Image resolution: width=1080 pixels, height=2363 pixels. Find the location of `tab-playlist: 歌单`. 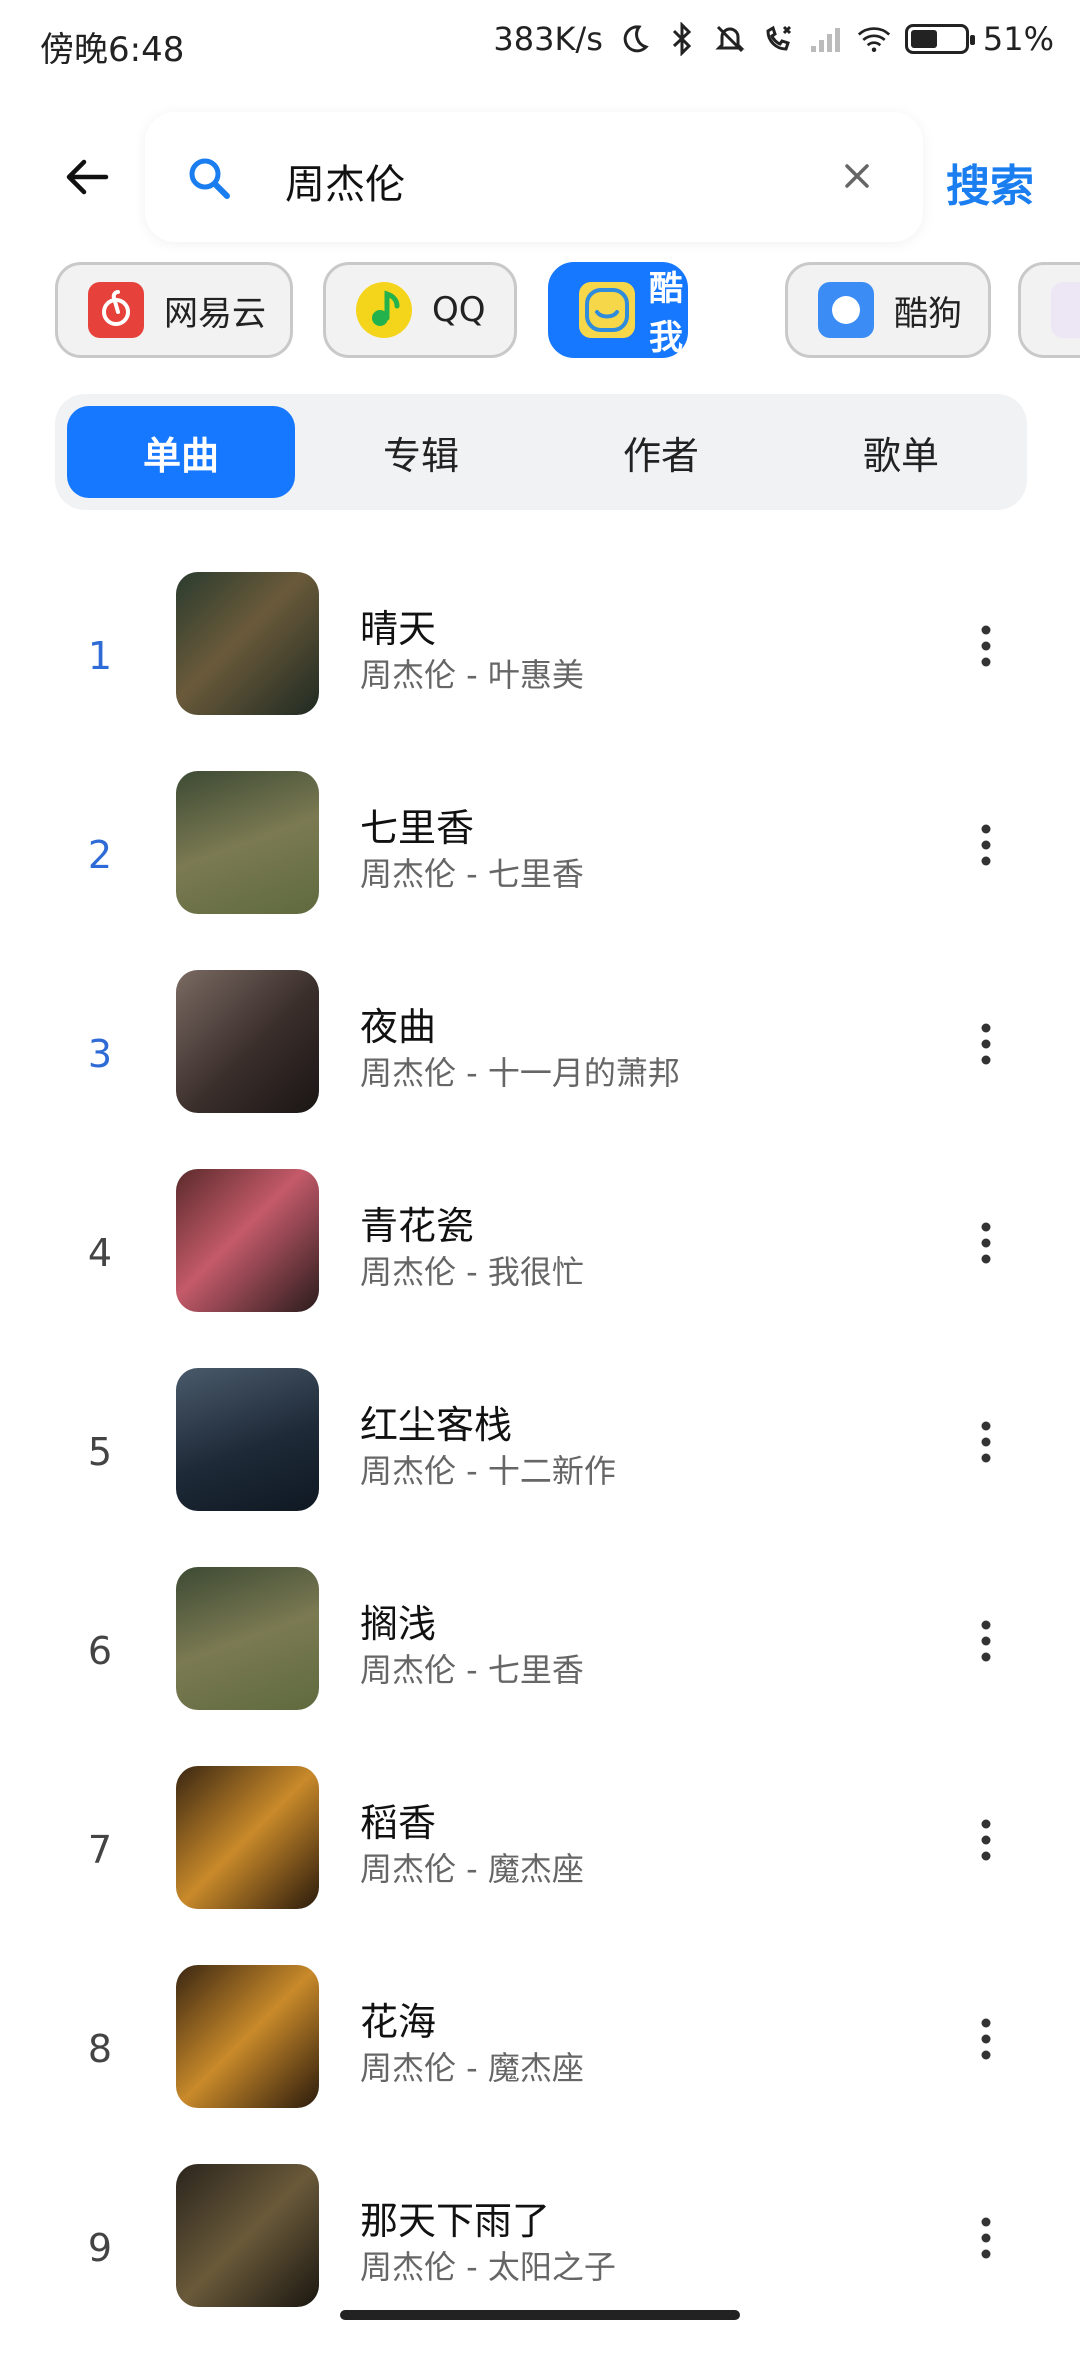

tab-playlist: 歌单 is located at coordinates (901, 452).